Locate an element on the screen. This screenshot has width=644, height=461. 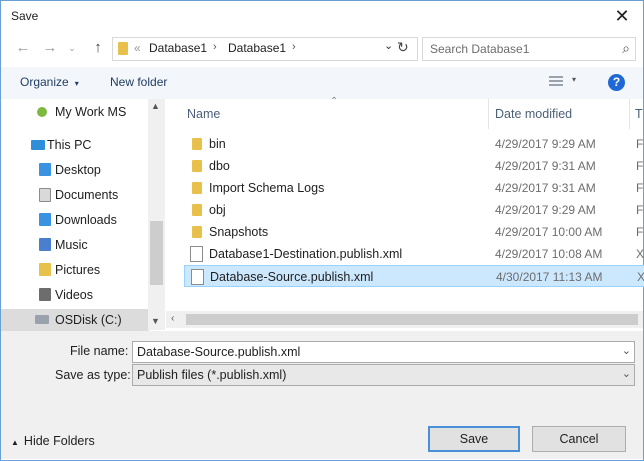
save-as-type-select: Publish files (*.publish.xml) ⌄ is located at coordinates (383, 375).